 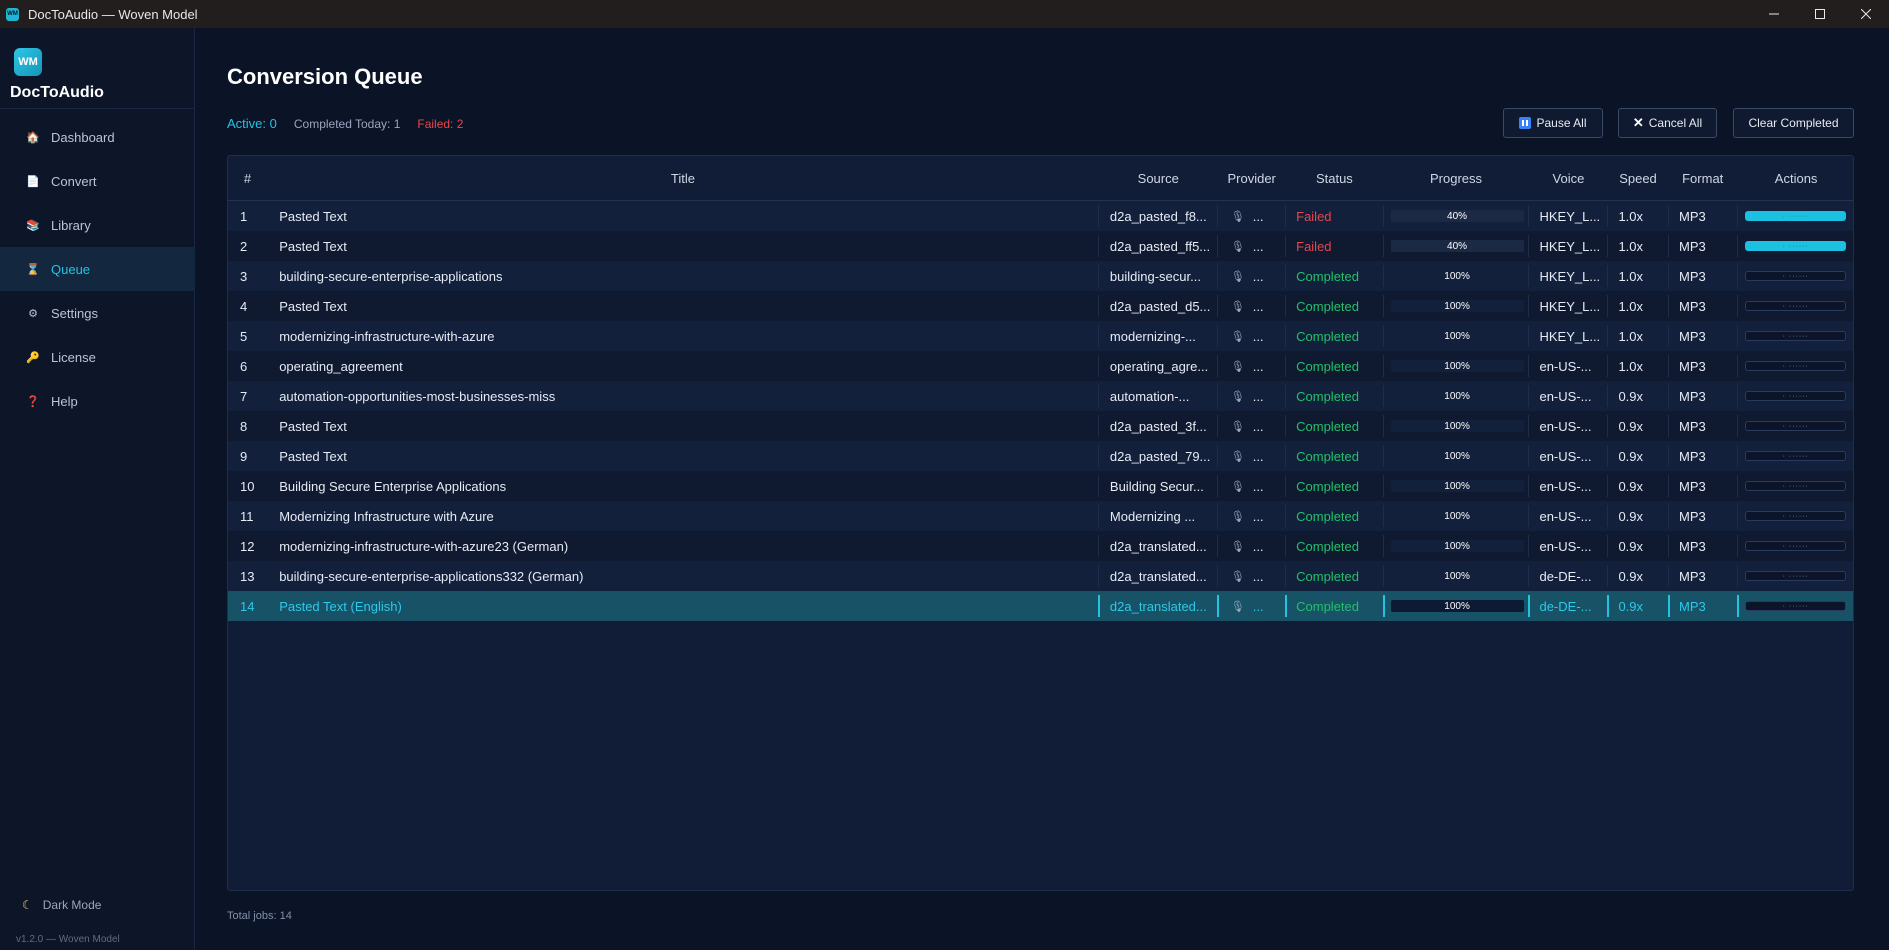 I want to click on sidebar-item-license: 🔑 License, so click(x=97, y=357).